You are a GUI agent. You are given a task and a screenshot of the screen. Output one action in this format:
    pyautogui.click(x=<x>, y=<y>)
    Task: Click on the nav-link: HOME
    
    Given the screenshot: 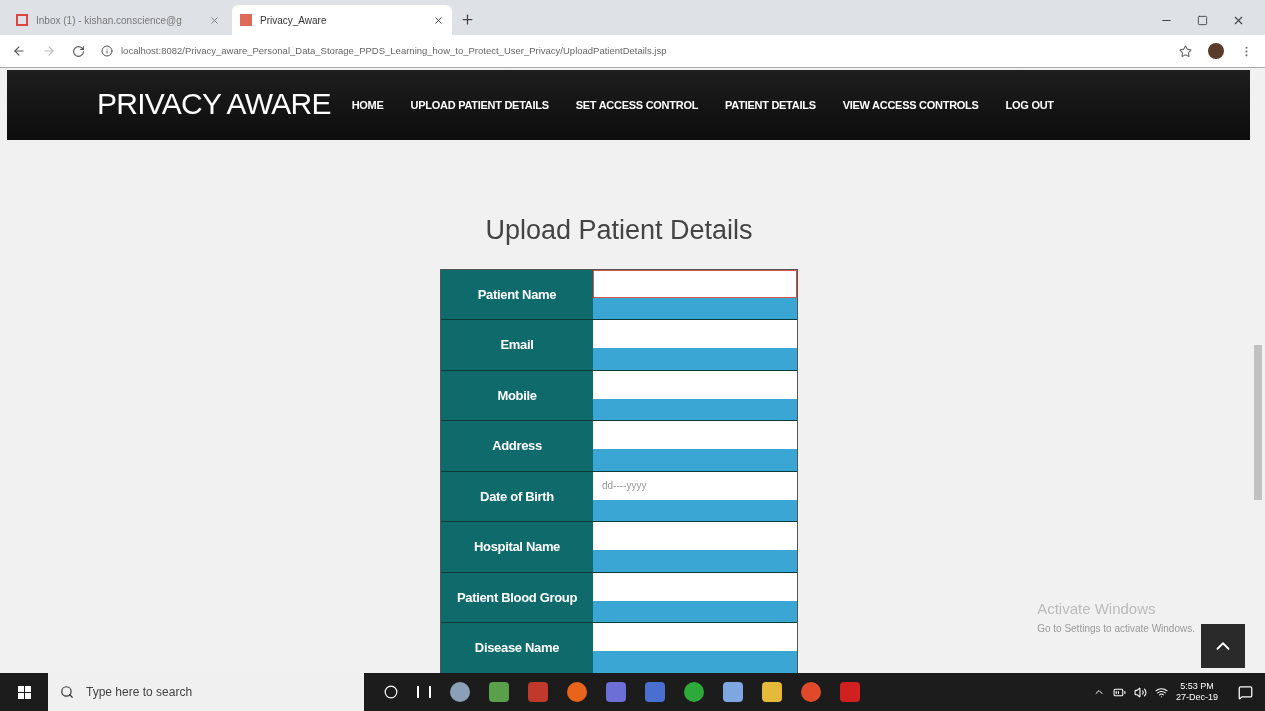 What is the action you would take?
    pyautogui.click(x=367, y=105)
    